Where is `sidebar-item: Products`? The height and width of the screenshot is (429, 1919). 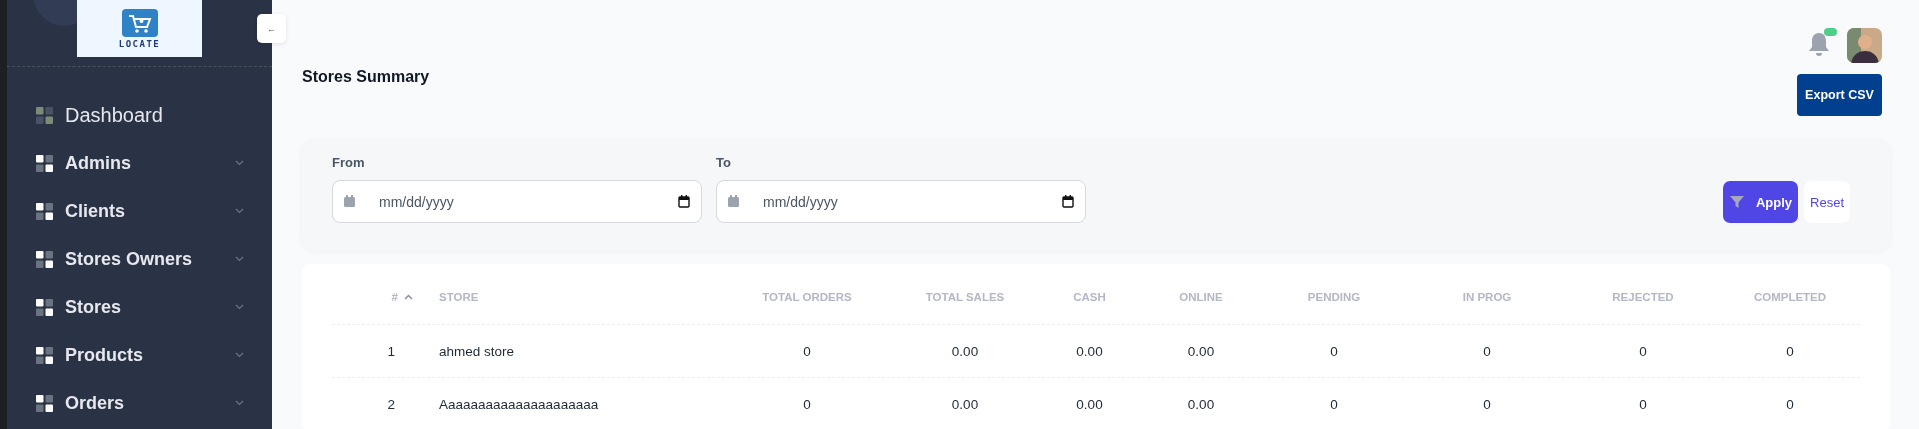 sidebar-item: Products is located at coordinates (139, 355).